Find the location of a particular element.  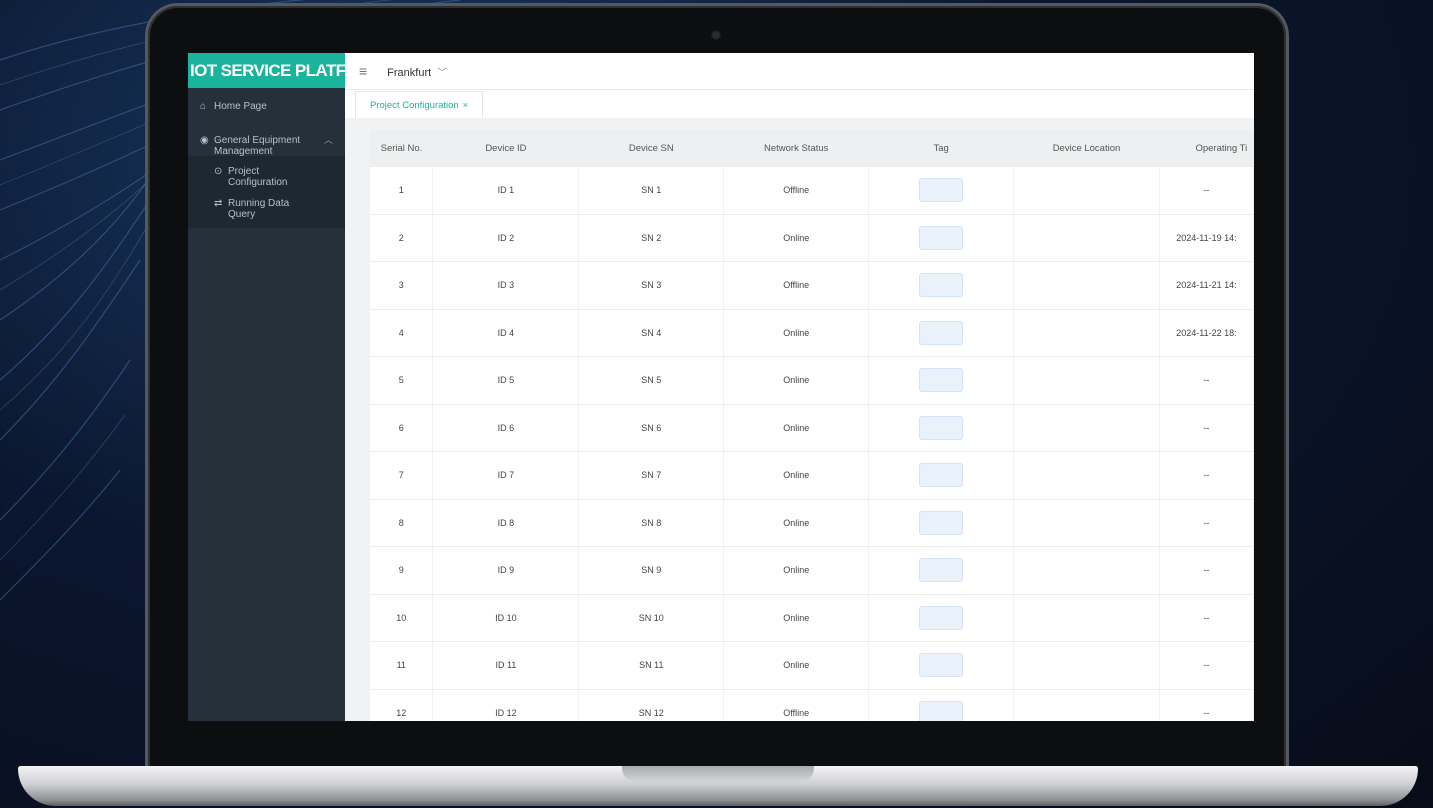

laptop-notch is located at coordinates (718, 774).